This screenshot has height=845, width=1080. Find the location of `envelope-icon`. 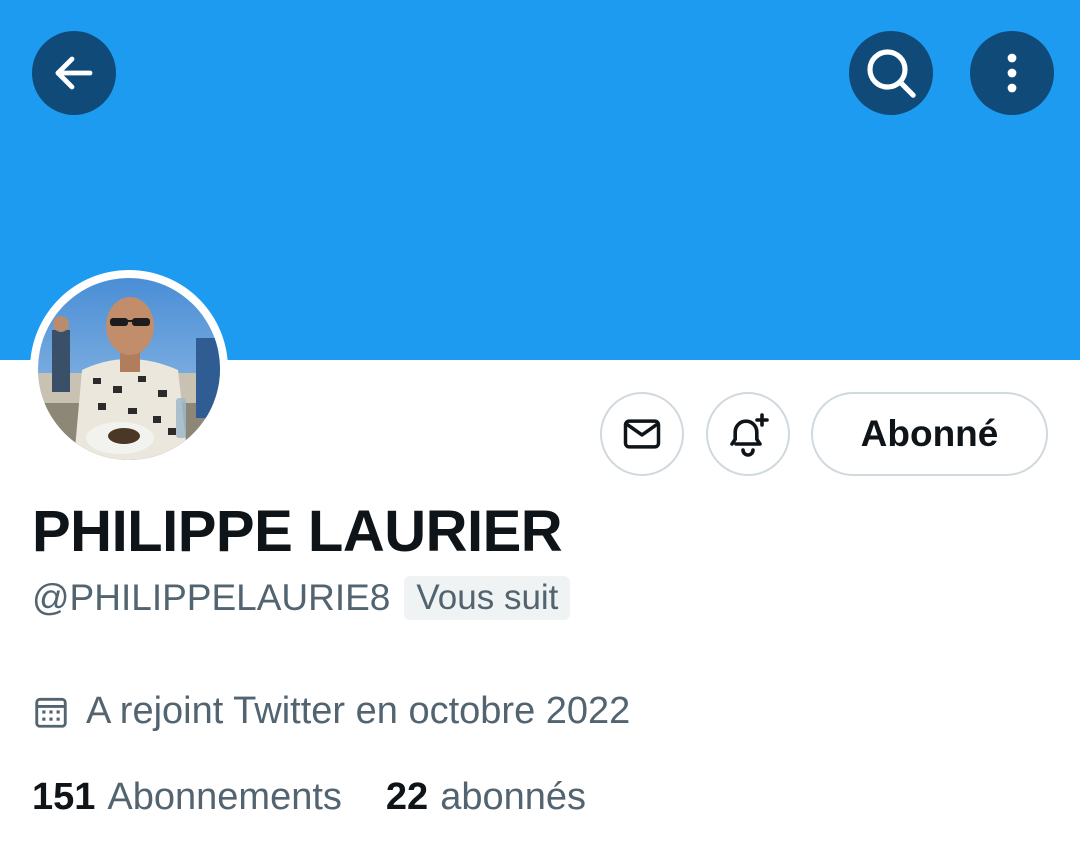

envelope-icon is located at coordinates (642, 434).